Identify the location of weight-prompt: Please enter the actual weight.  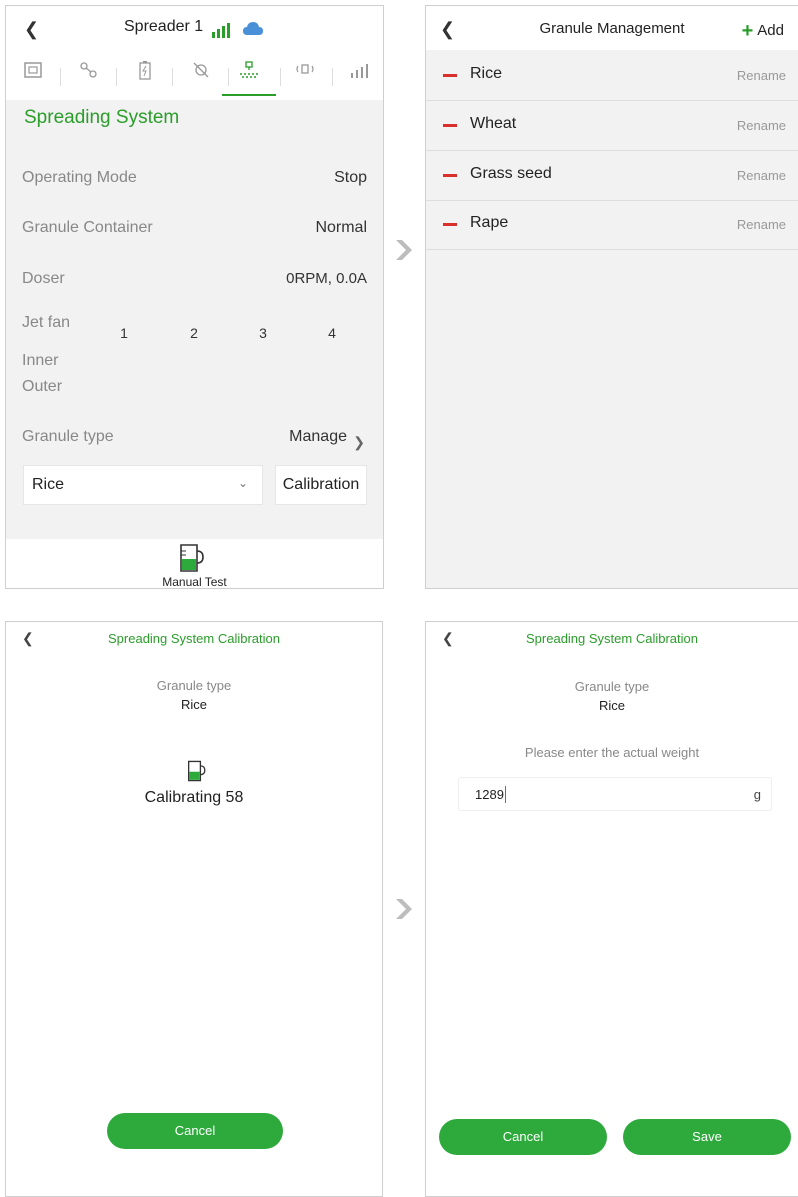
(612, 752).